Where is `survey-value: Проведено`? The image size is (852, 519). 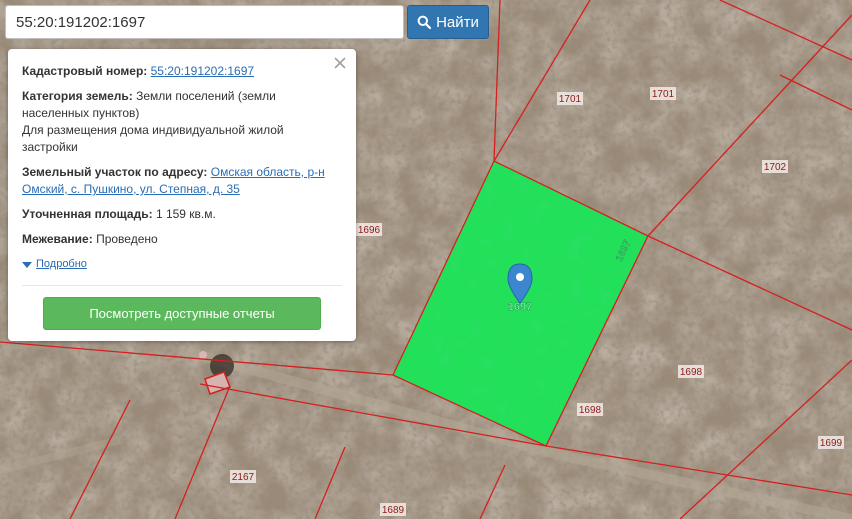 survey-value: Проведено is located at coordinates (127, 239).